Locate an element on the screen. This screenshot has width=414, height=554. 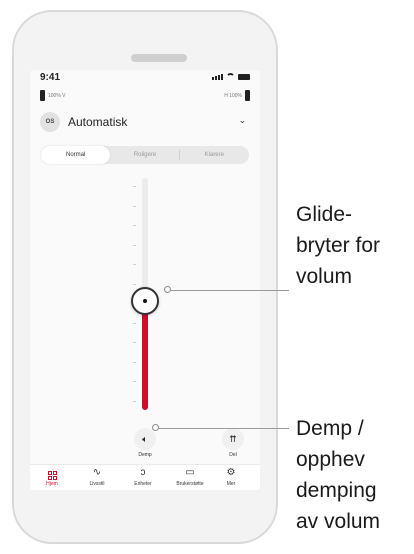
thumb-center-dot is located at coordinates (145, 300).